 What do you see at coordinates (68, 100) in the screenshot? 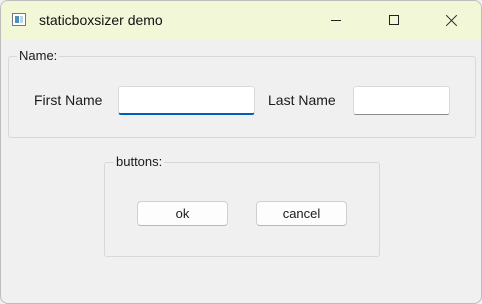
I see `first-name-label: First Name` at bounding box center [68, 100].